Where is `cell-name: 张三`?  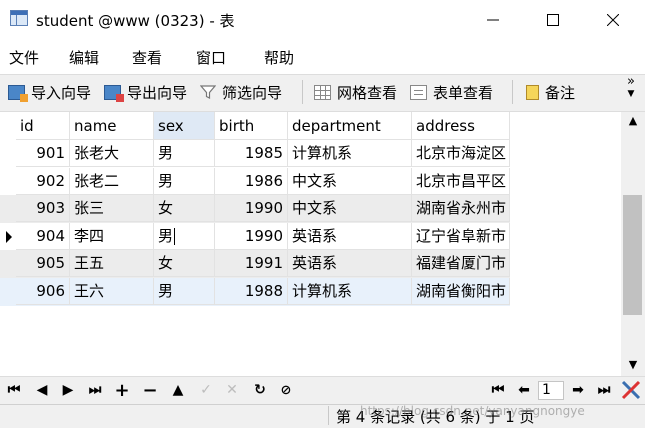 cell-name: 张三 is located at coordinates (112, 208).